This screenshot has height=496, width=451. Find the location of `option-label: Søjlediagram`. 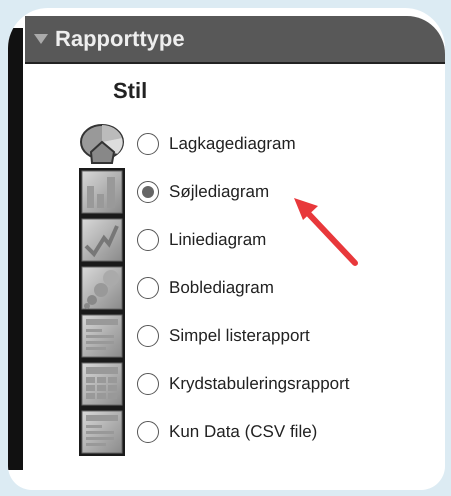

option-label: Søjlediagram is located at coordinates (219, 192).